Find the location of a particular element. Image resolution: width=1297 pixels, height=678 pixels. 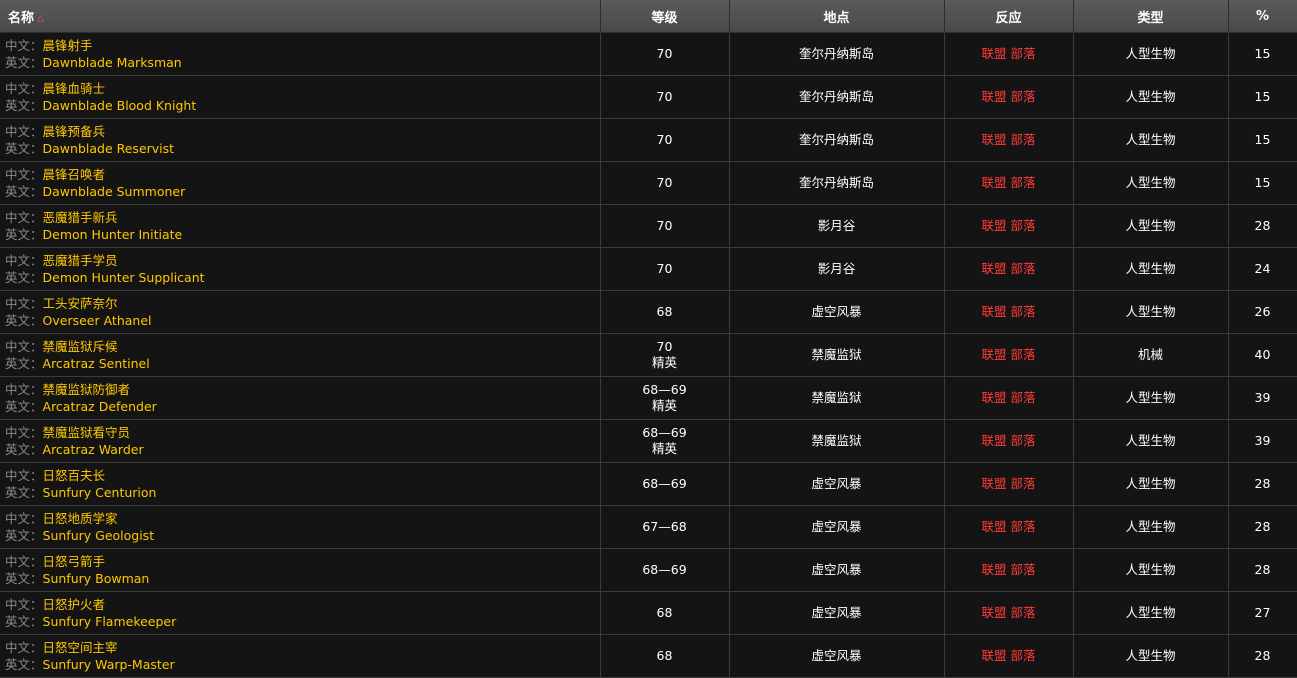

npc-name-cn-link: 日怒护火者 is located at coordinates (74, 604).